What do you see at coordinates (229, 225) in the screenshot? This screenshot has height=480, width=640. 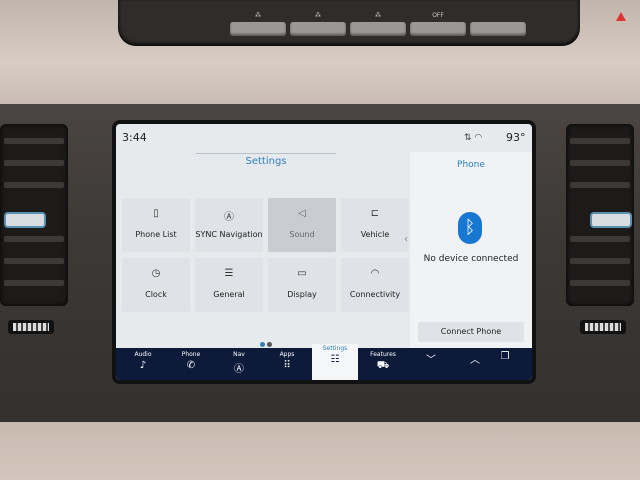 I see `tile-sync-navigation: Ⓐ SYNC Navigation` at bounding box center [229, 225].